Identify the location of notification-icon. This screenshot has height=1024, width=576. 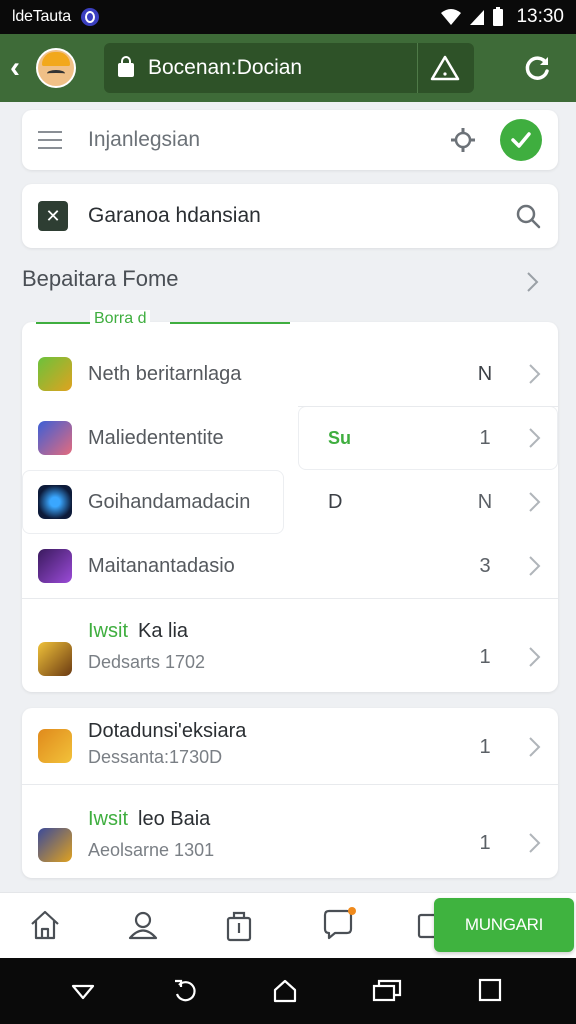
(89, 17).